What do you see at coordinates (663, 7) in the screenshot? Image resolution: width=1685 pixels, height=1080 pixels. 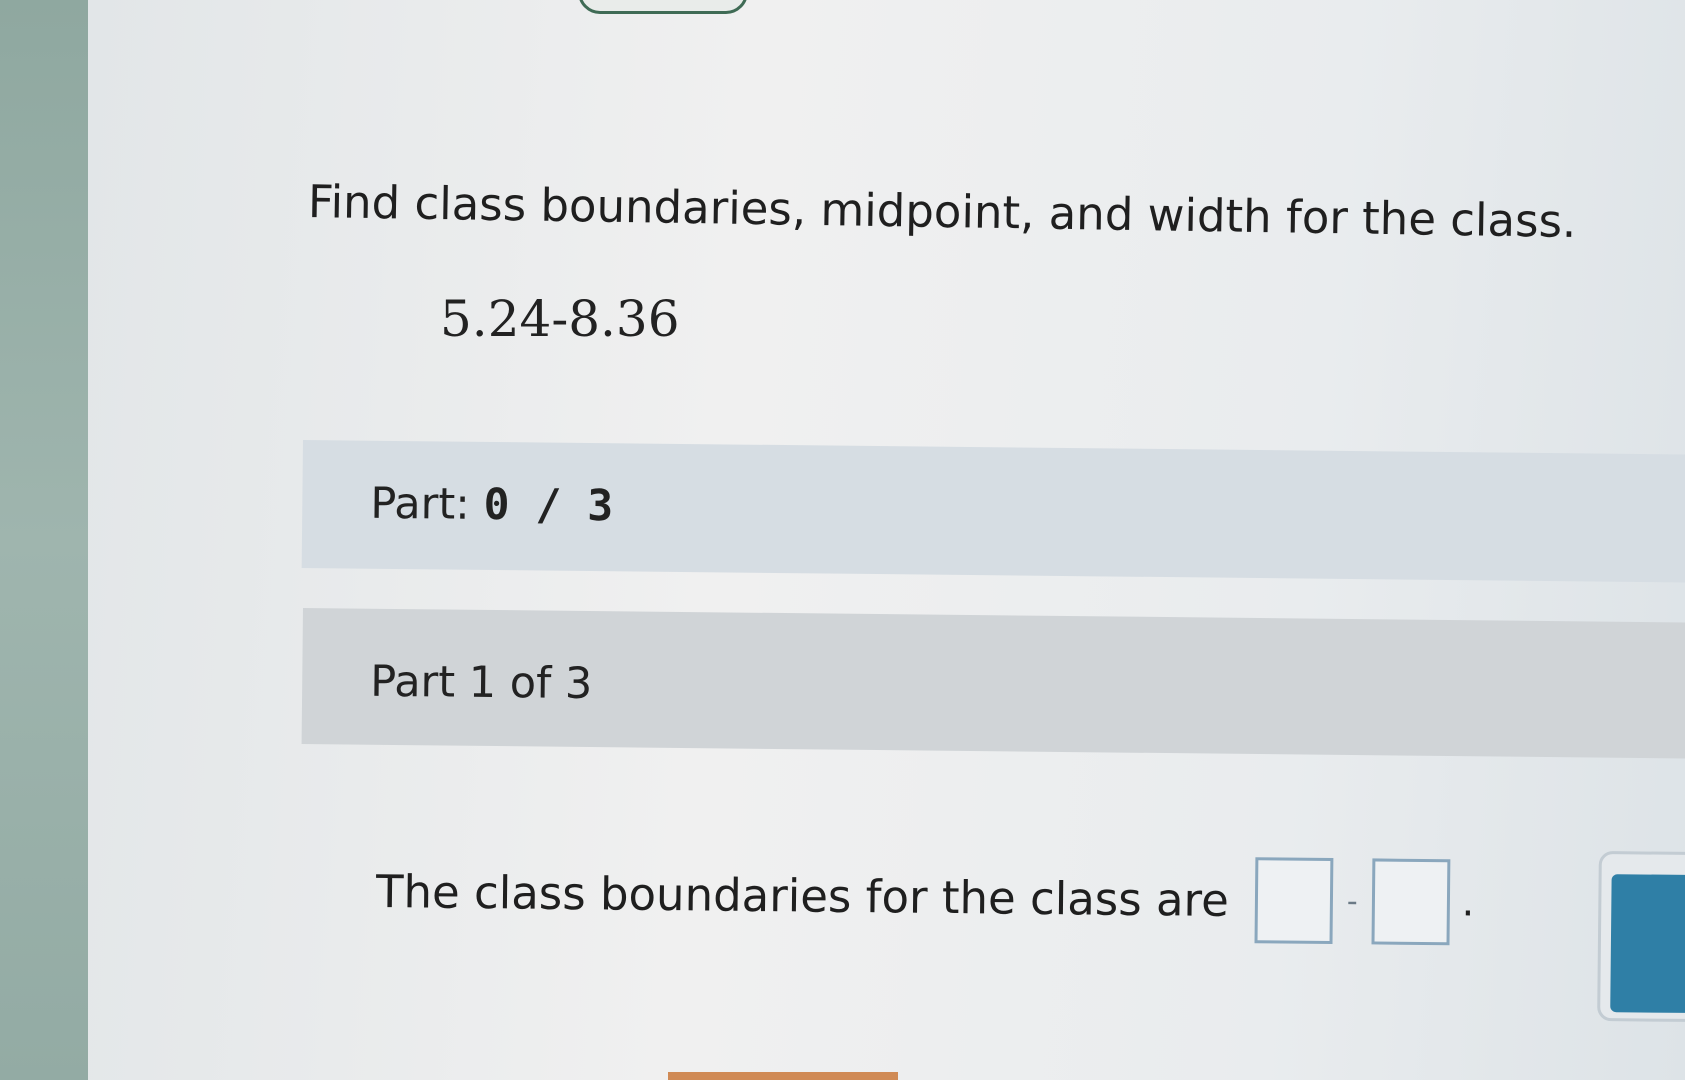 I see `top-tab` at bounding box center [663, 7].